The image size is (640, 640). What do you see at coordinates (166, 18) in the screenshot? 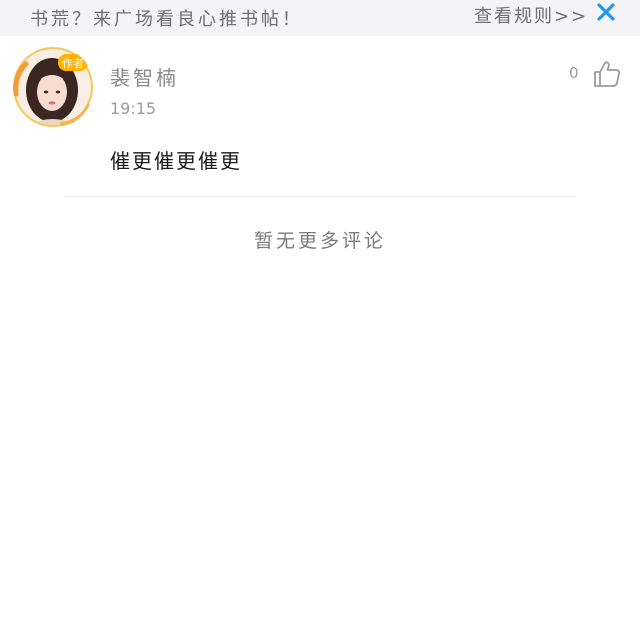
I see `notice-text: 书荒？来广场看良心推书帖！` at bounding box center [166, 18].